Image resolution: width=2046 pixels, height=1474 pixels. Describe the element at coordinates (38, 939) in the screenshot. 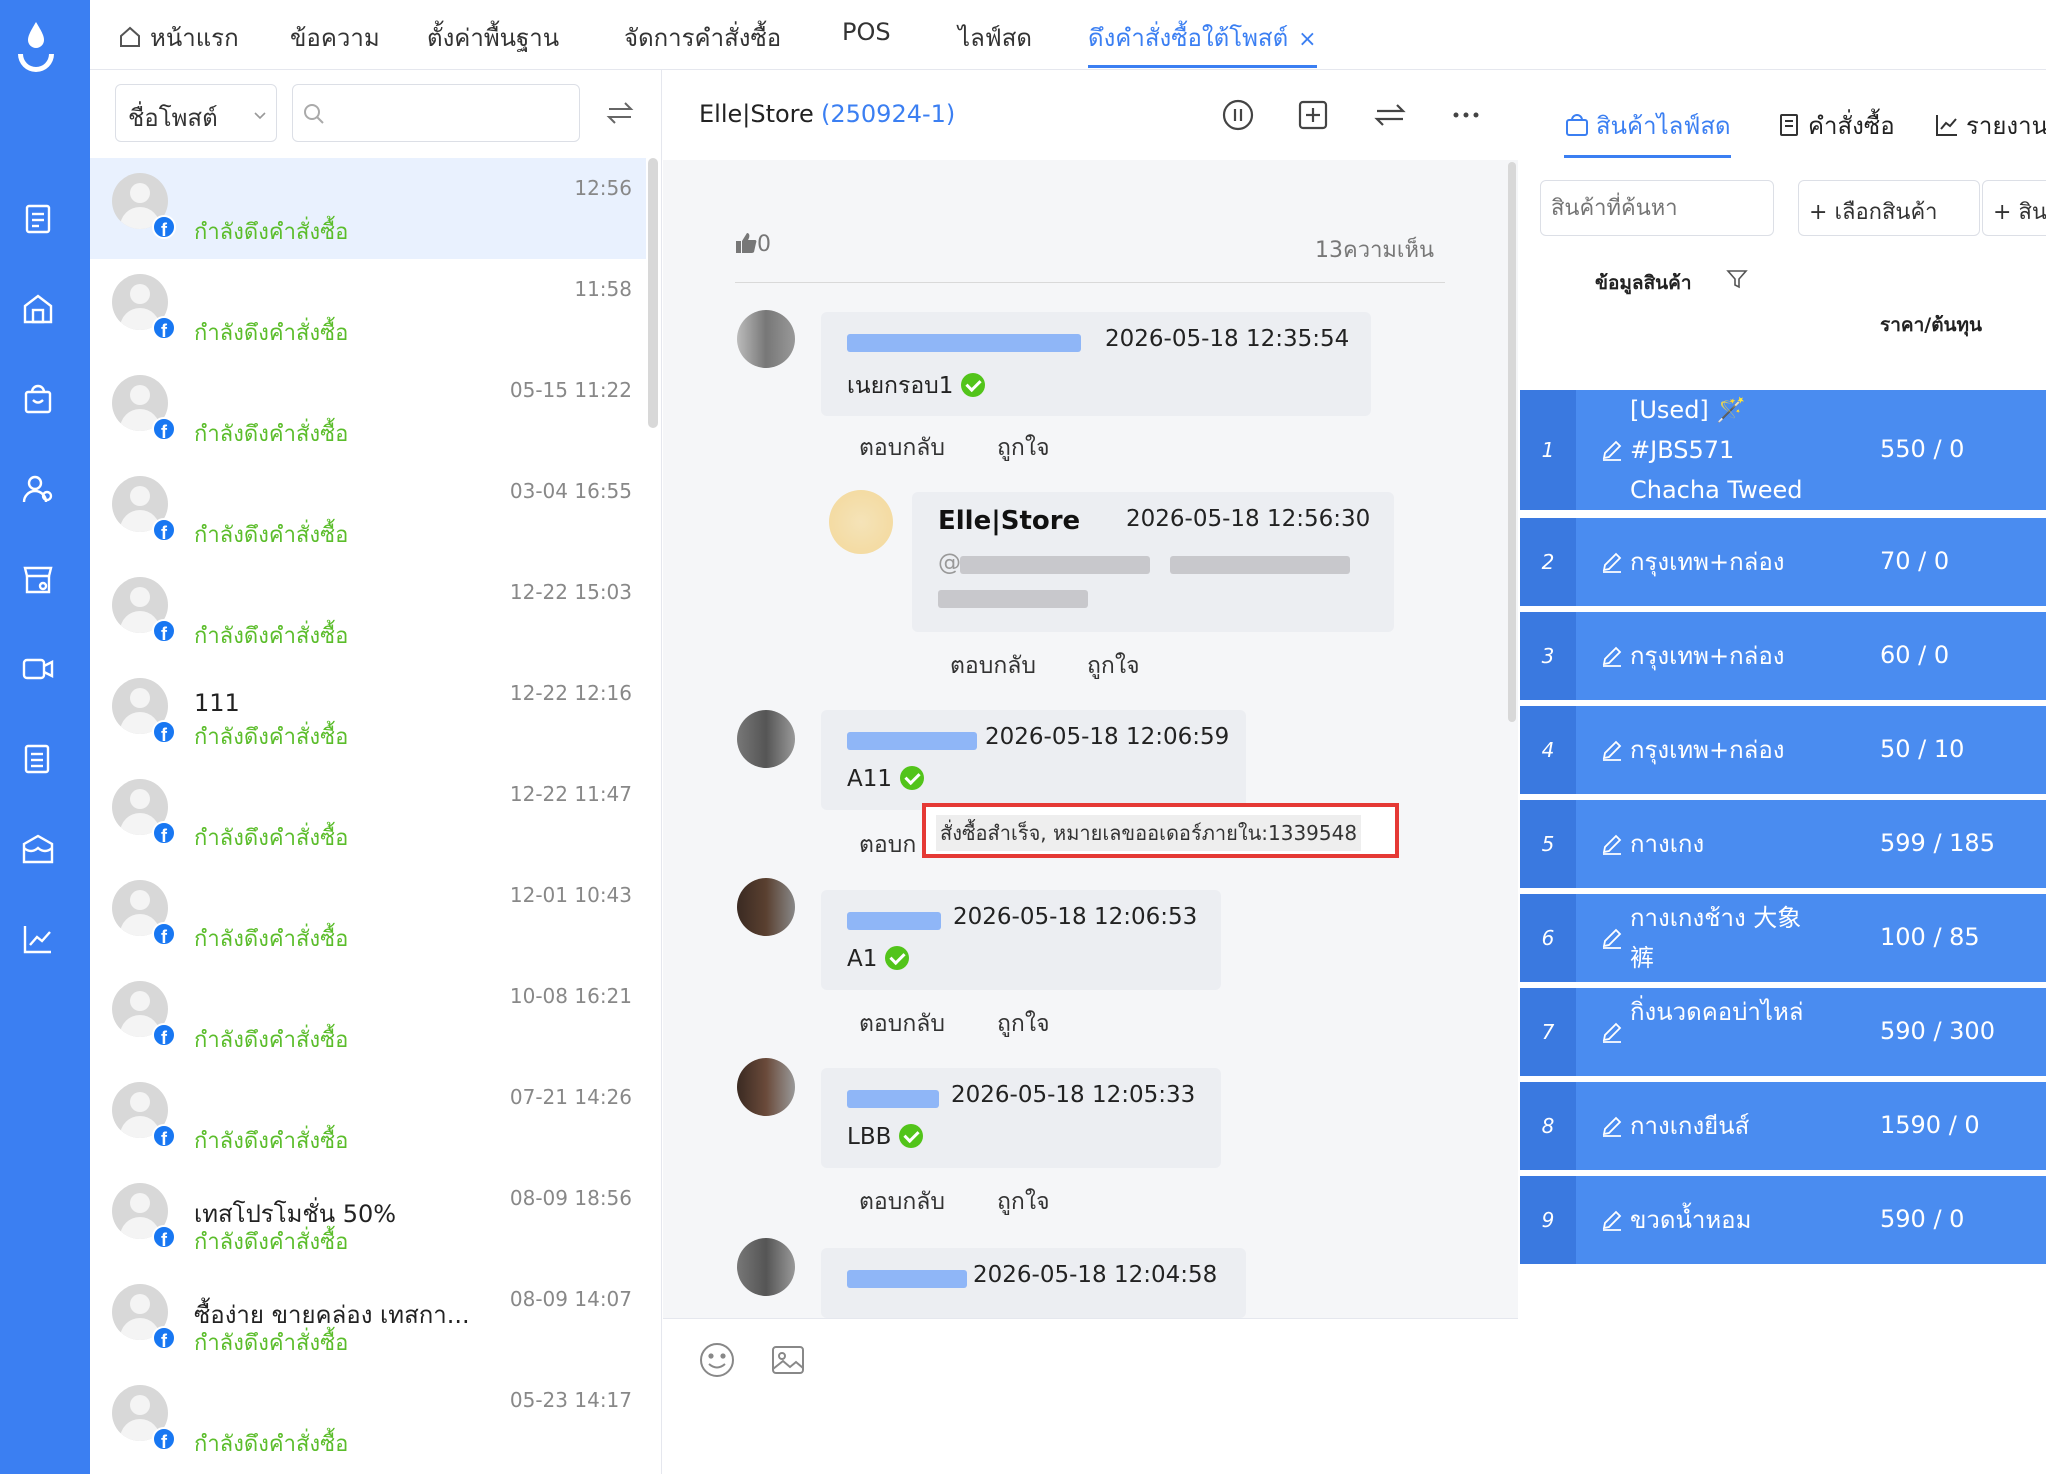

I see `analytics-icon` at that location.